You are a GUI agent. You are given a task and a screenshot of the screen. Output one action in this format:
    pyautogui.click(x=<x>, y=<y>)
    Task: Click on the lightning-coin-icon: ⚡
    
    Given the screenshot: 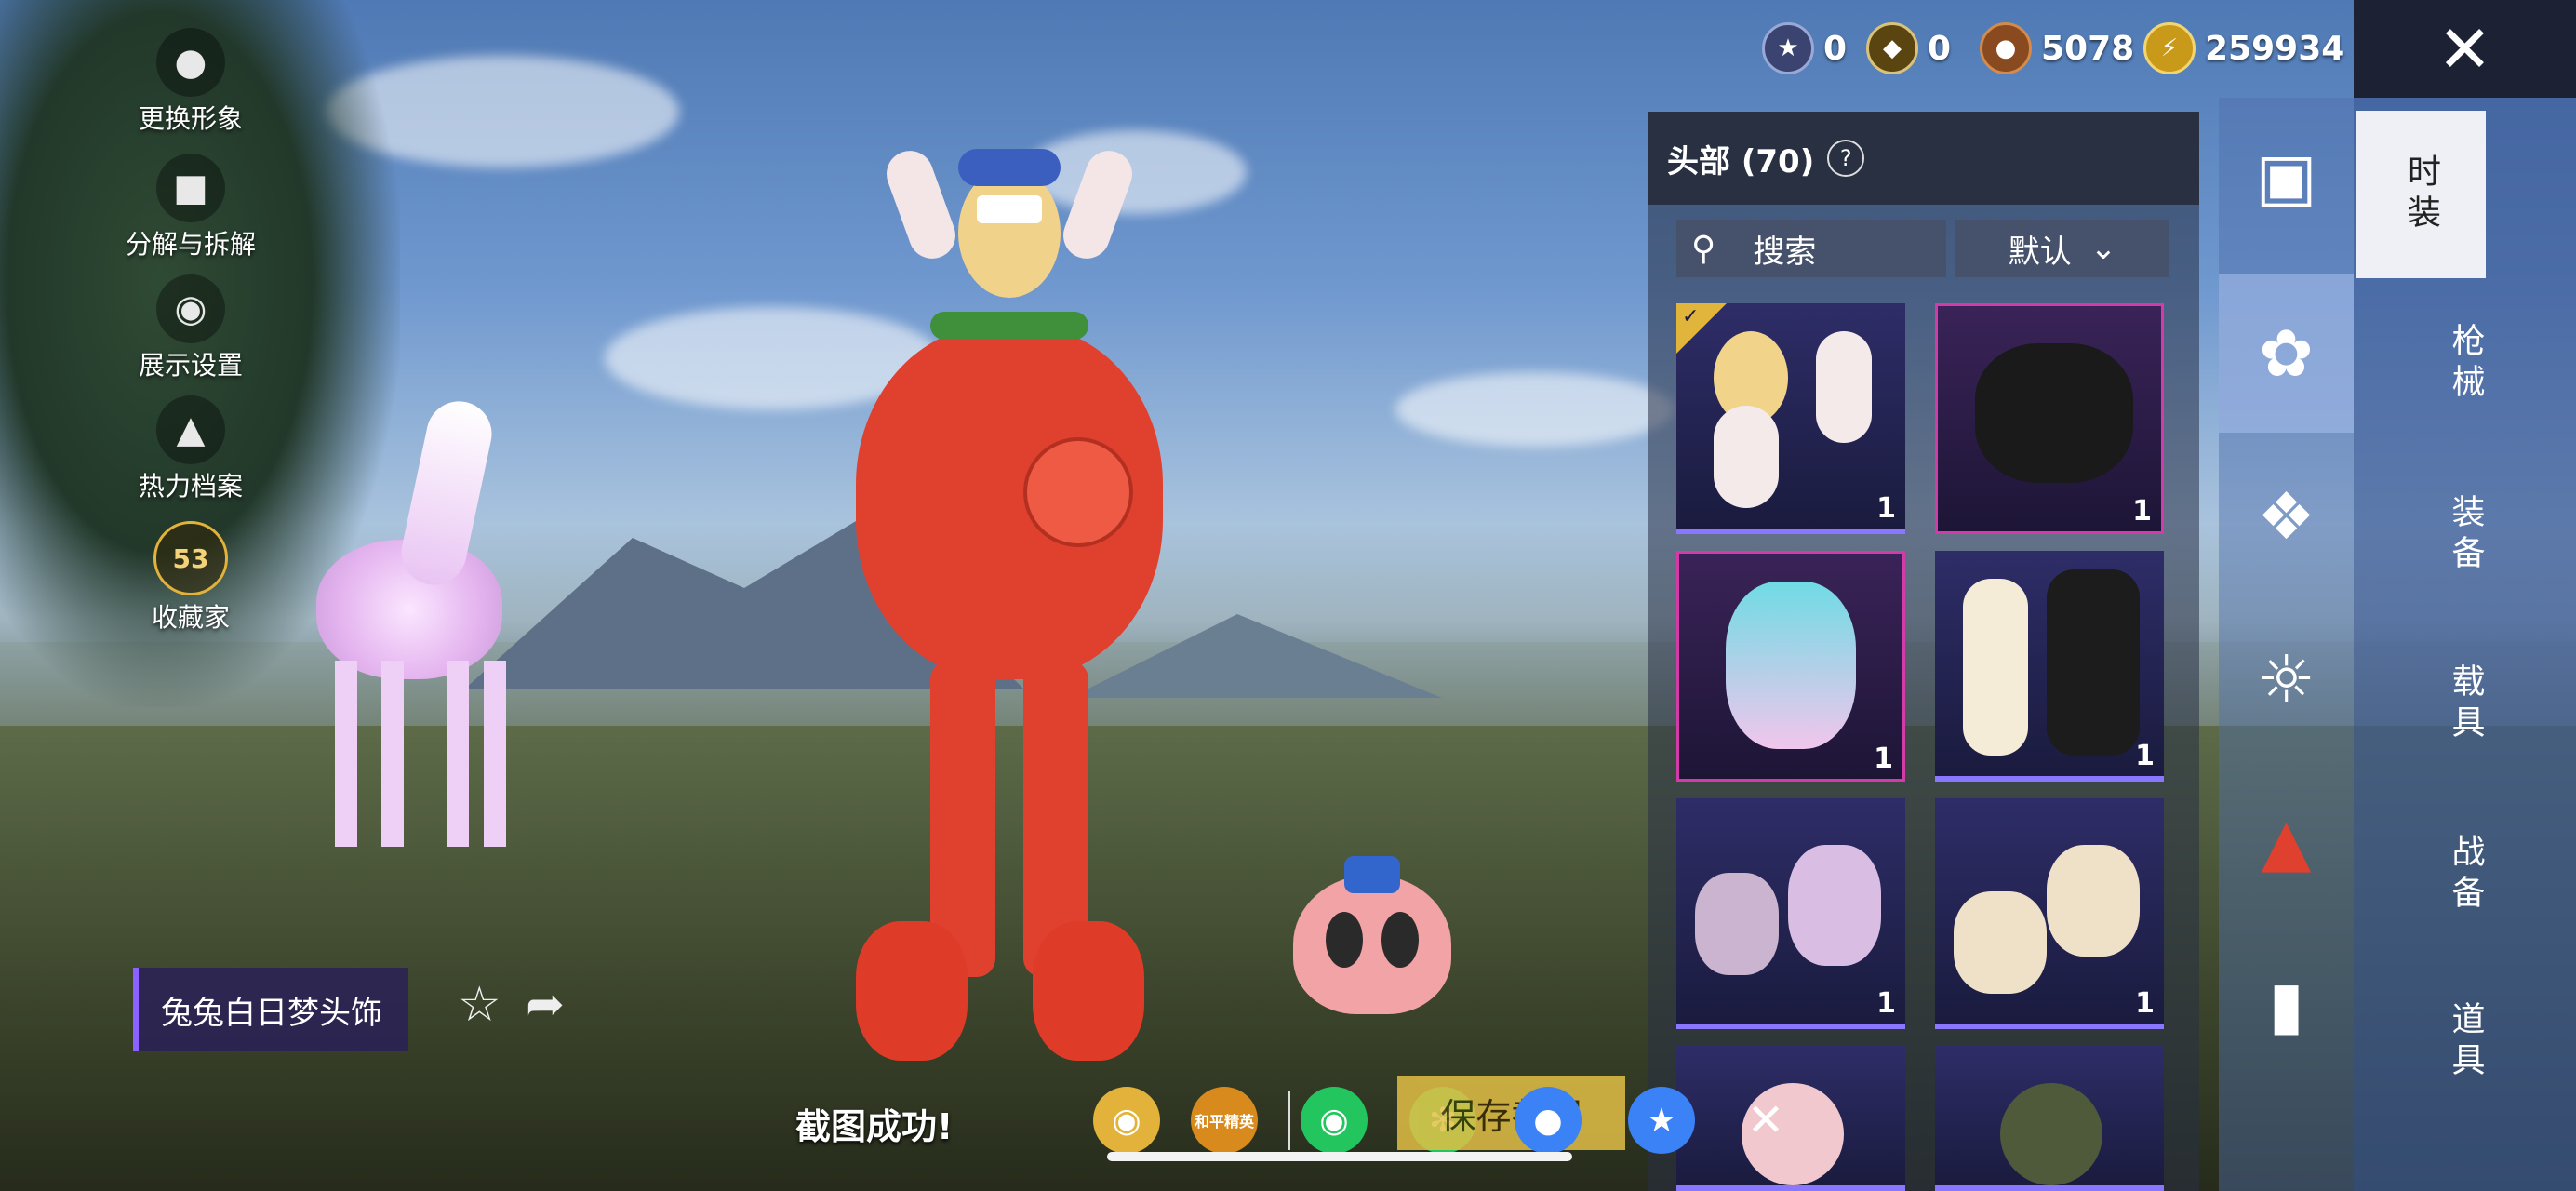 What is the action you would take?
    pyautogui.click(x=2169, y=48)
    